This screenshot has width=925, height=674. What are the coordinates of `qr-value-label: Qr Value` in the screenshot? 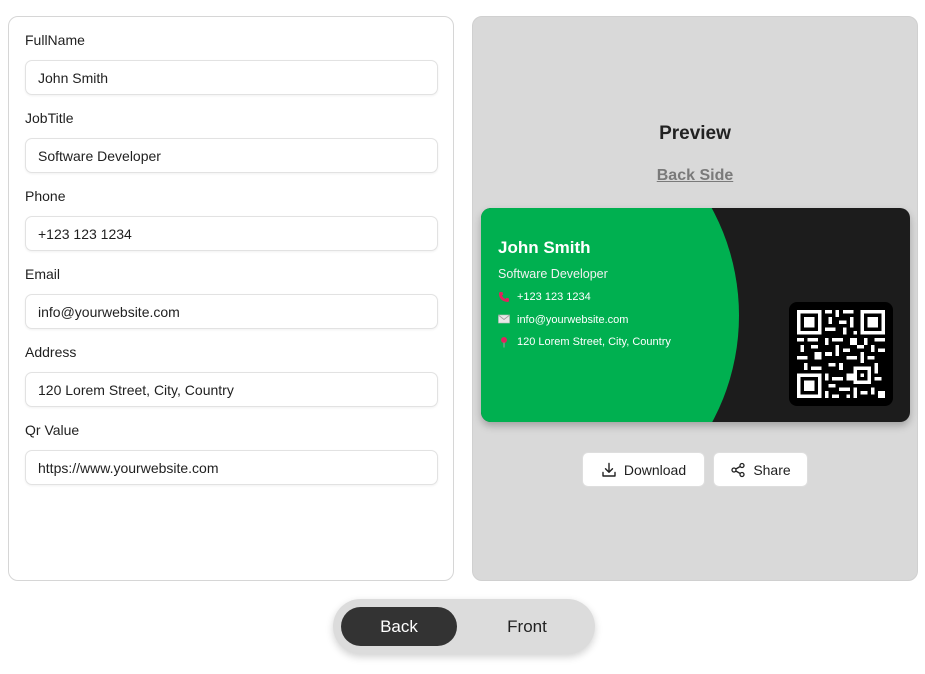 It's located at (52, 430).